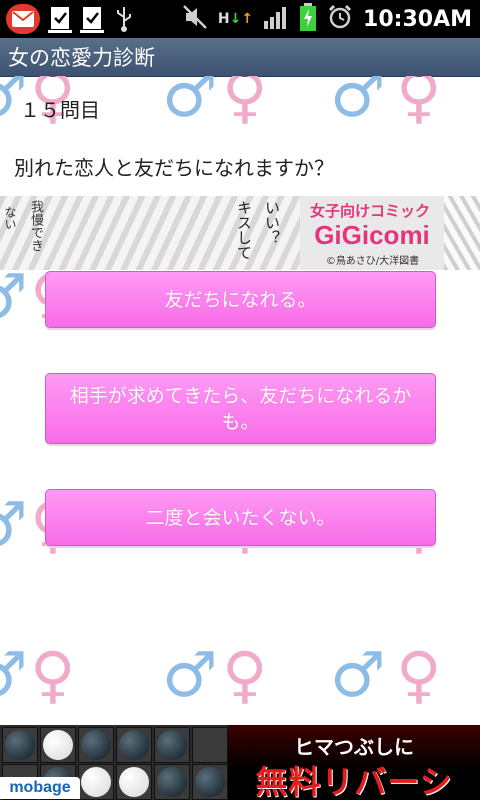 This screenshot has height=800, width=480. I want to click on download-complete-icon, so click(60, 19).